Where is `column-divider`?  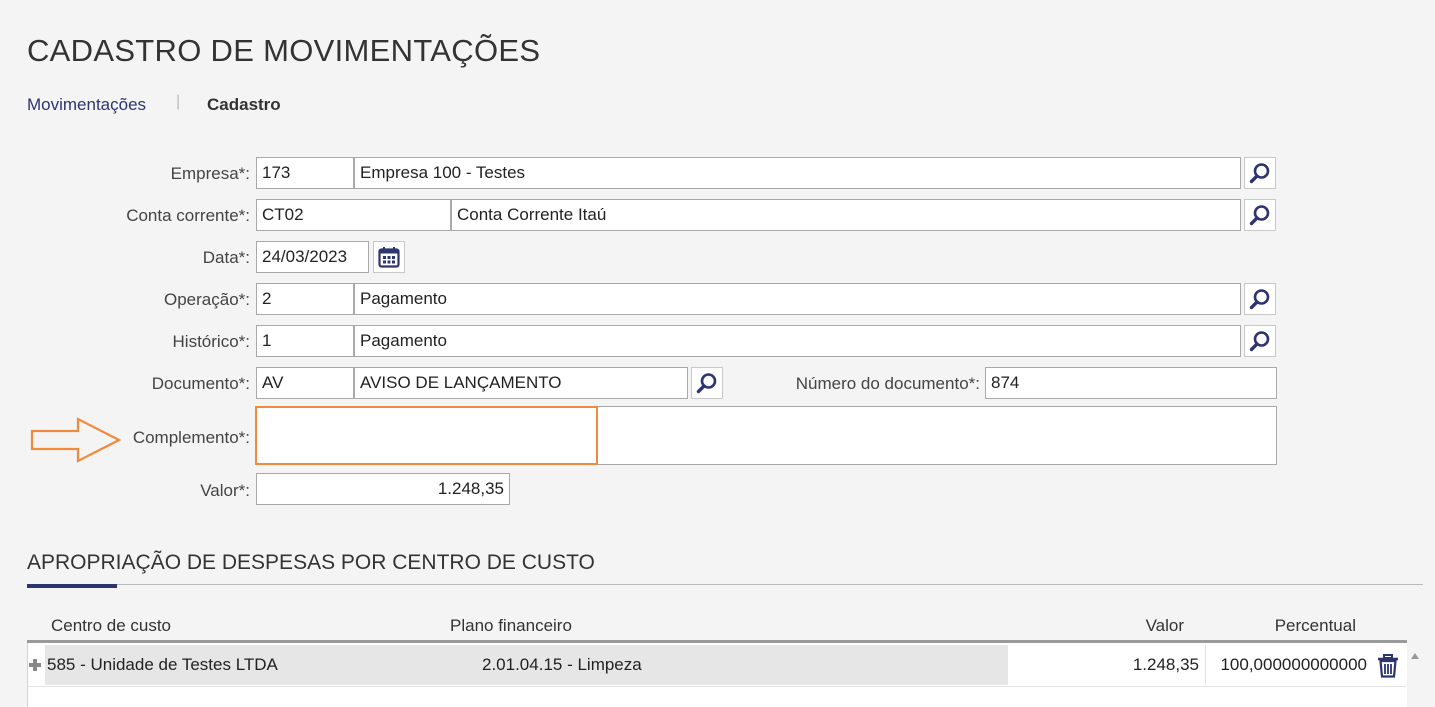
column-divider is located at coordinates (1205, 665).